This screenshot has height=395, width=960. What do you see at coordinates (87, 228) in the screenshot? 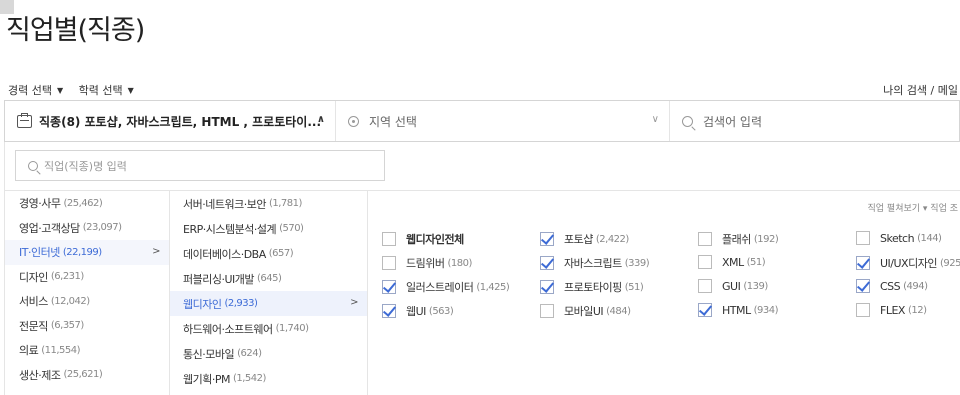
I see `category-item: 영업·고객상담 (23,097)` at bounding box center [87, 228].